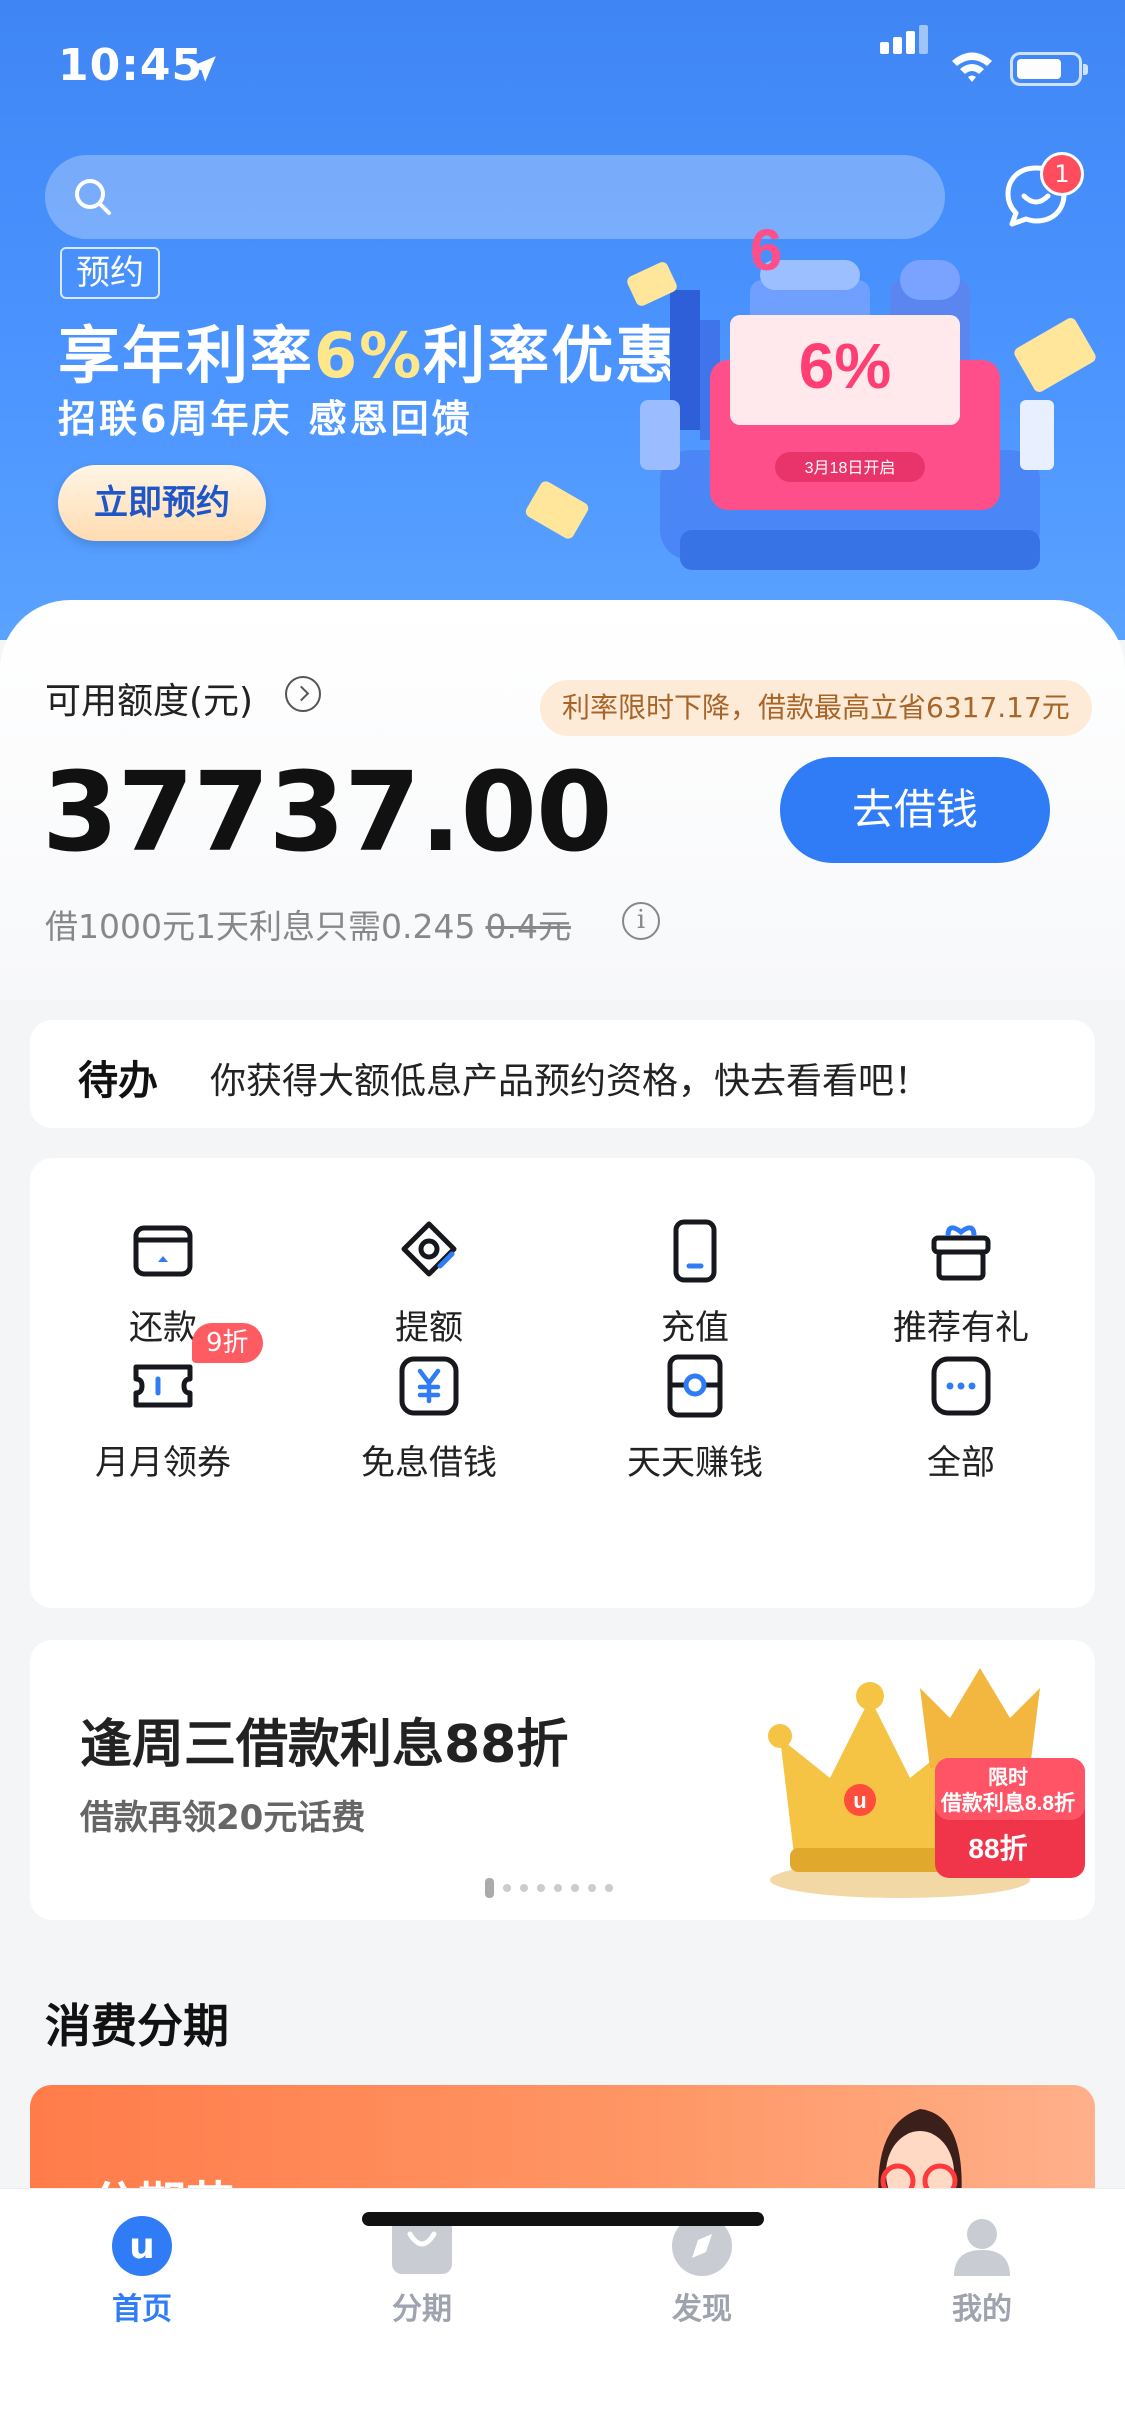 This screenshot has width=1125, height=2436. I want to click on status-bar: 10:45, so click(562, 70).